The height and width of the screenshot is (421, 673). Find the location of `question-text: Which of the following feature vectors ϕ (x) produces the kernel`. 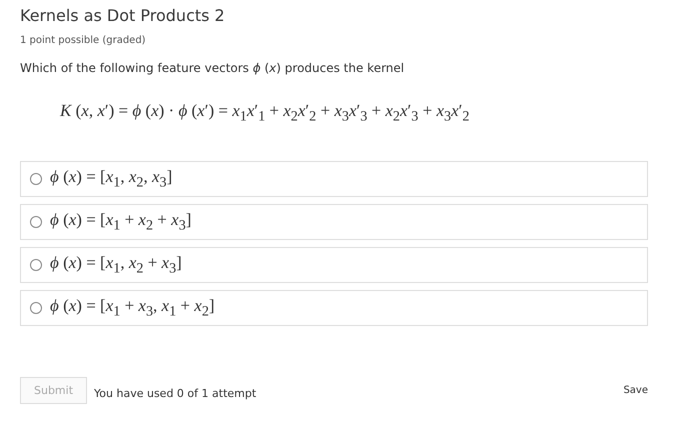

question-text: Which of the following feature vectors ϕ (x) produces the kernel is located at coordinates (213, 68).